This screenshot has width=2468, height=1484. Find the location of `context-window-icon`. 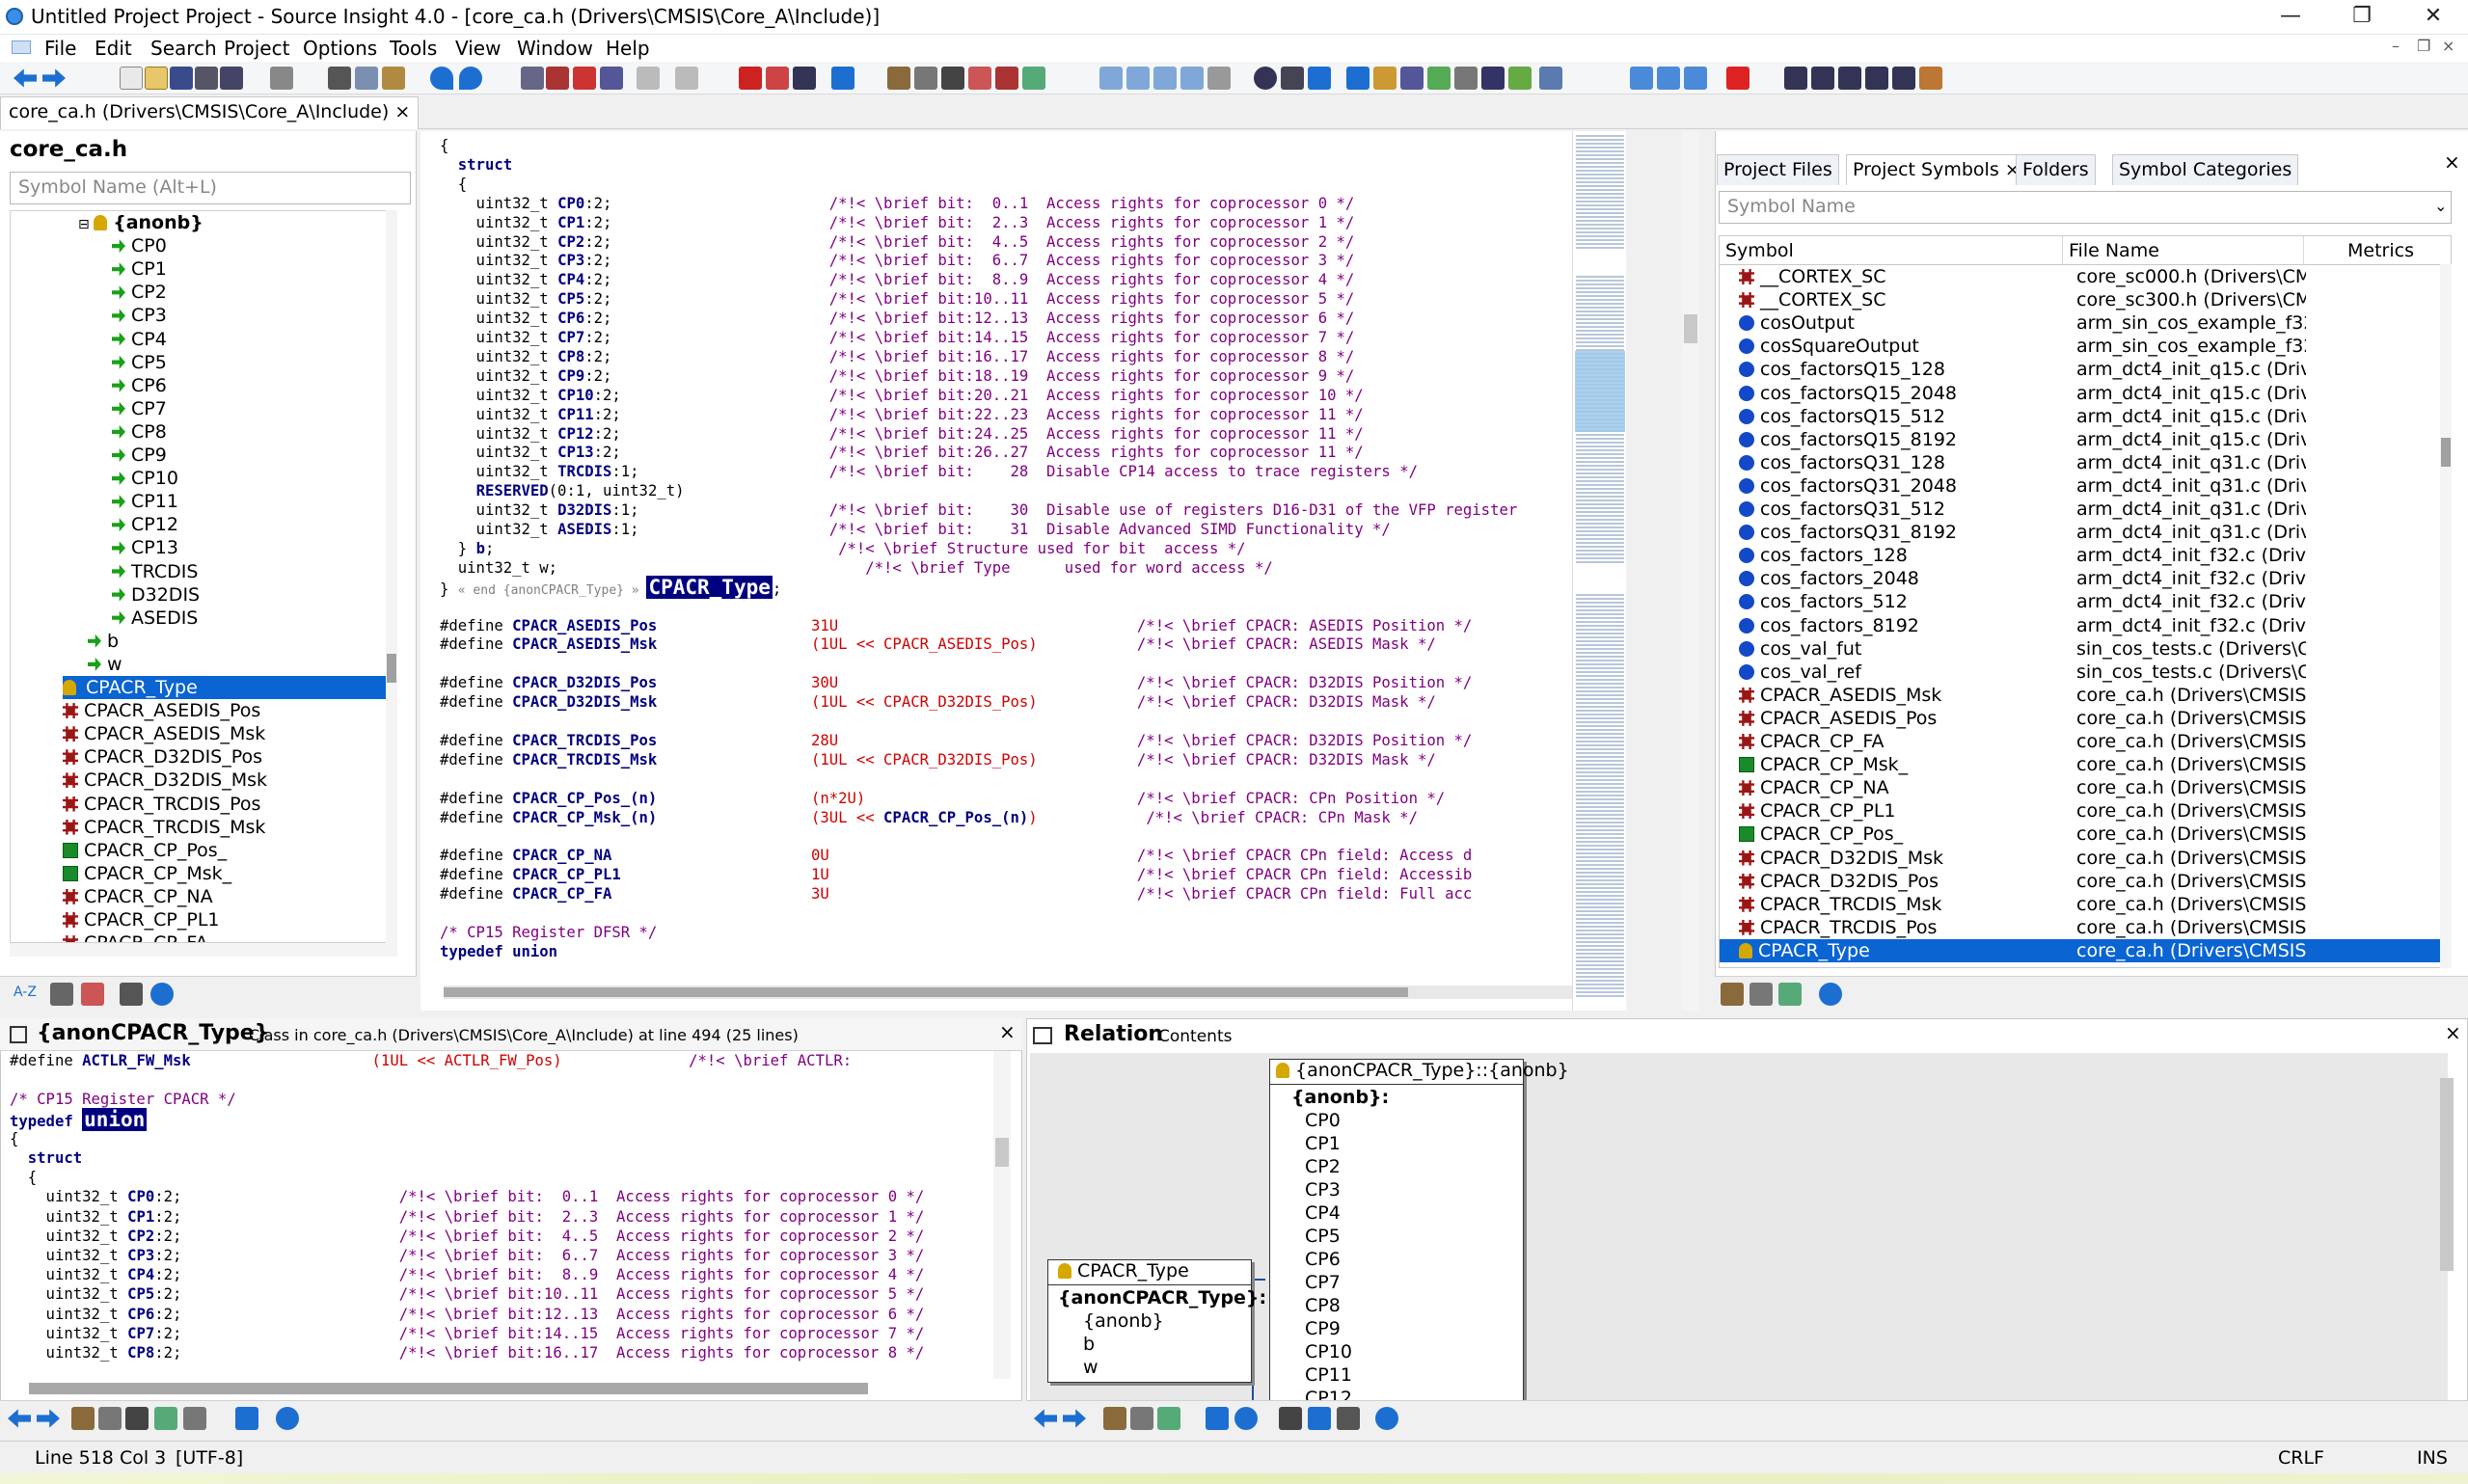

context-window-icon is located at coordinates (1292, 78).